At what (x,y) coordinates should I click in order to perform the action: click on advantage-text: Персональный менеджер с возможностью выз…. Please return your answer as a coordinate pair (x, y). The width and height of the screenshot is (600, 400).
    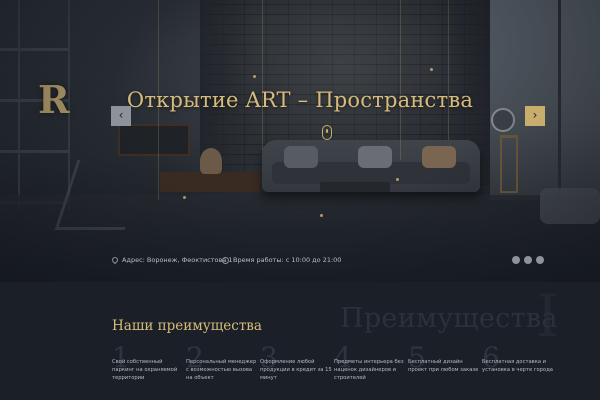
    Looking at the image, I should click on (221, 370).